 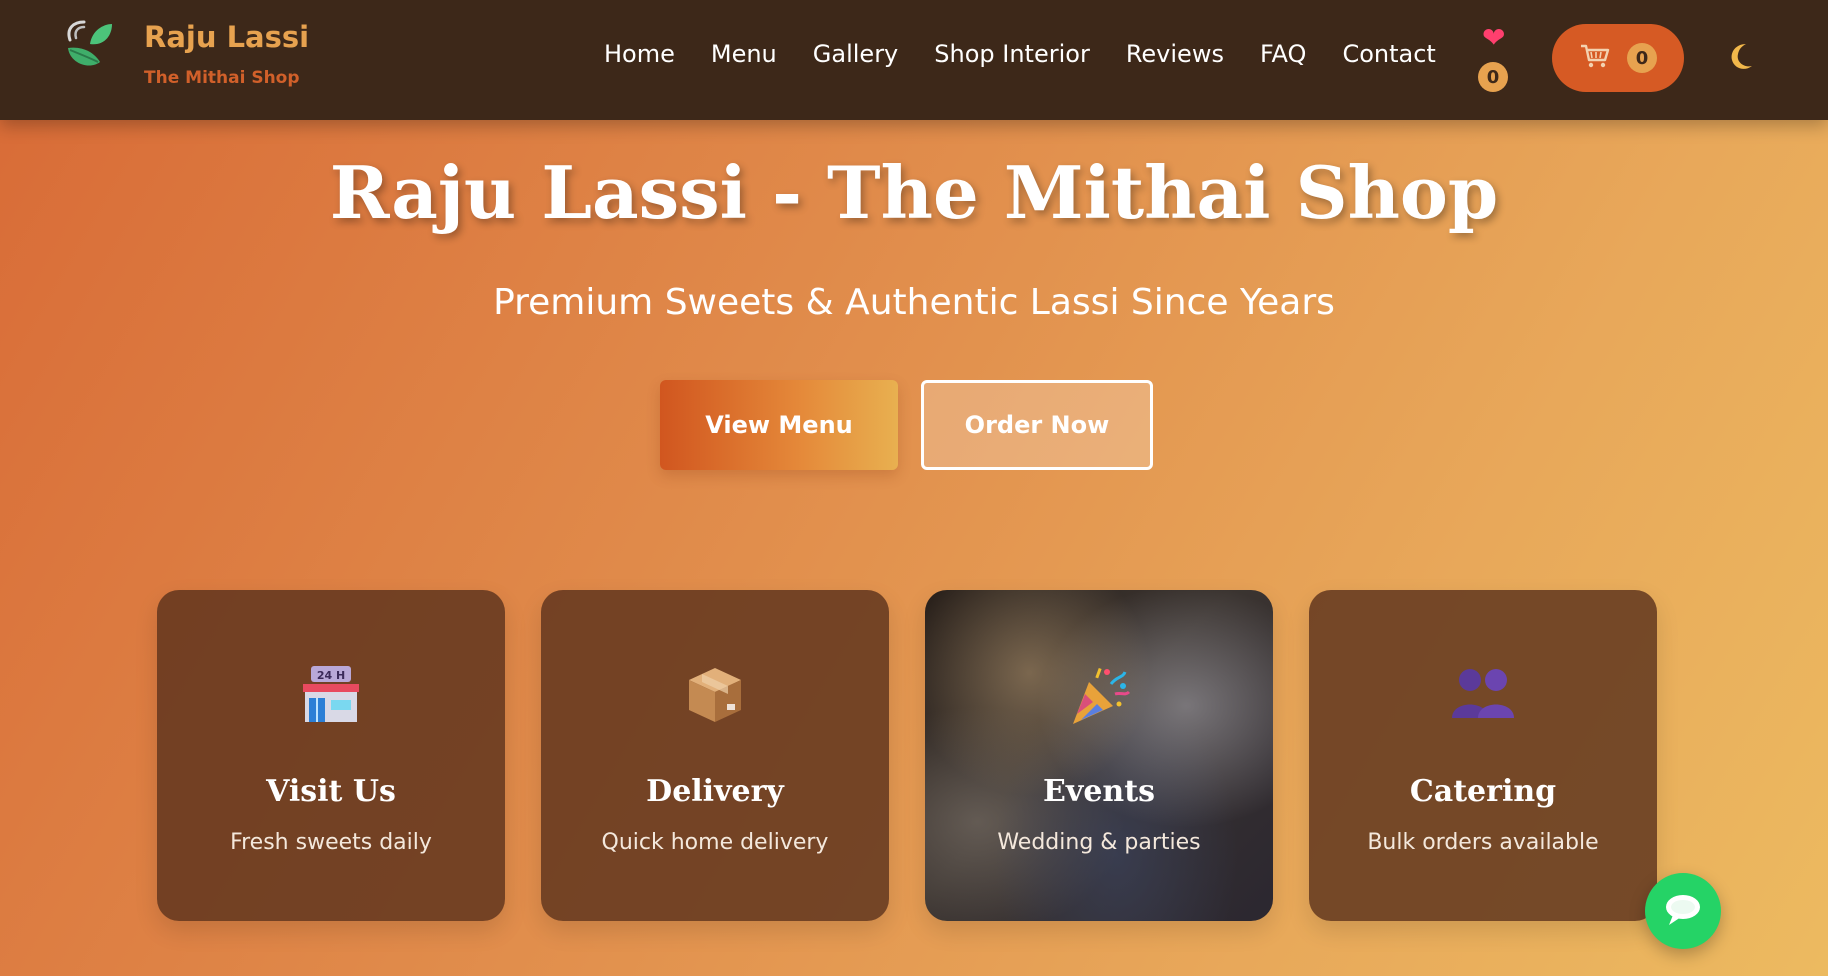 What do you see at coordinates (1012, 58) in the screenshot?
I see `nav-shop-interior: Shop Interior` at bounding box center [1012, 58].